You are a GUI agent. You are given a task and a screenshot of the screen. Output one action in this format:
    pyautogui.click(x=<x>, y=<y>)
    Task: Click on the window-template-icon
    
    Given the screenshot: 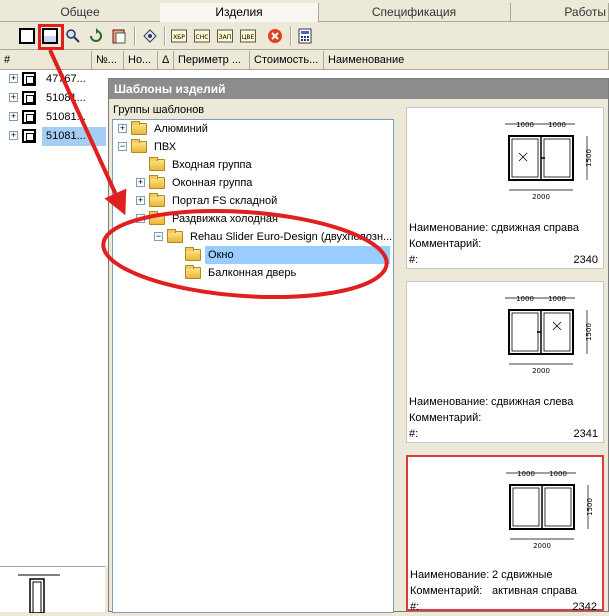 What is the action you would take?
    pyautogui.click(x=50, y=36)
    